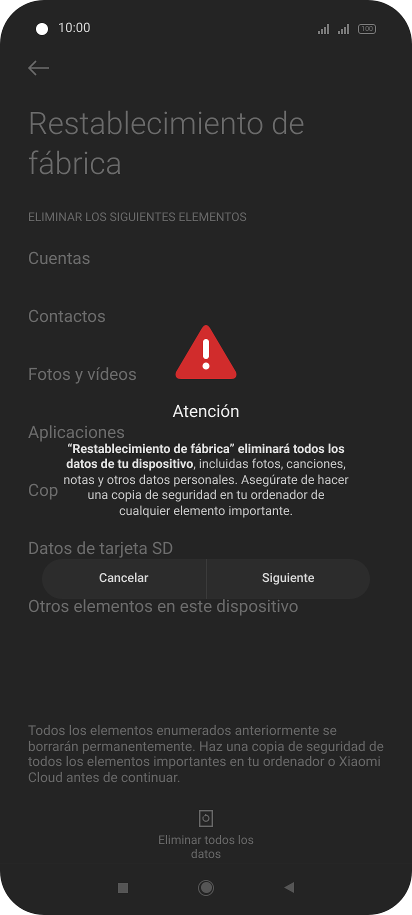 This screenshot has width=412, height=915. Describe the element at coordinates (206, 818) in the screenshot. I see `reset-icon` at that location.